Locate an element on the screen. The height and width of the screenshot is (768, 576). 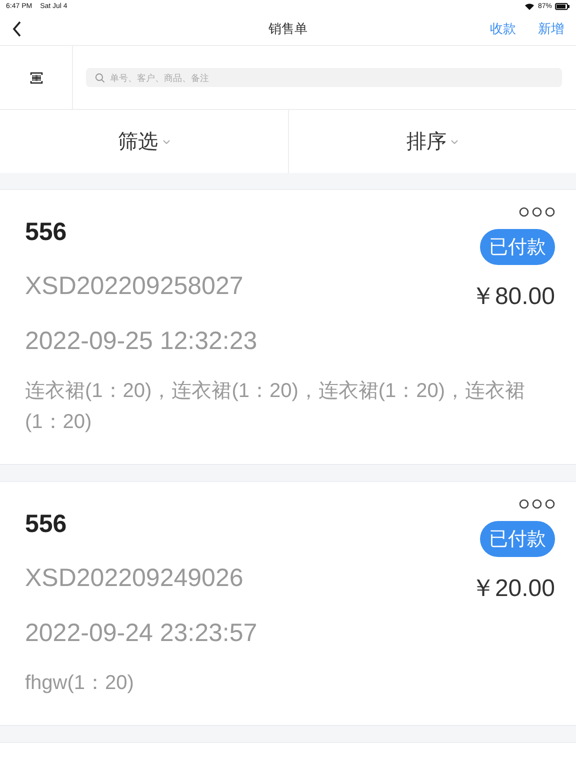
search-field: 单号、客户、商品、备注 is located at coordinates (324, 77).